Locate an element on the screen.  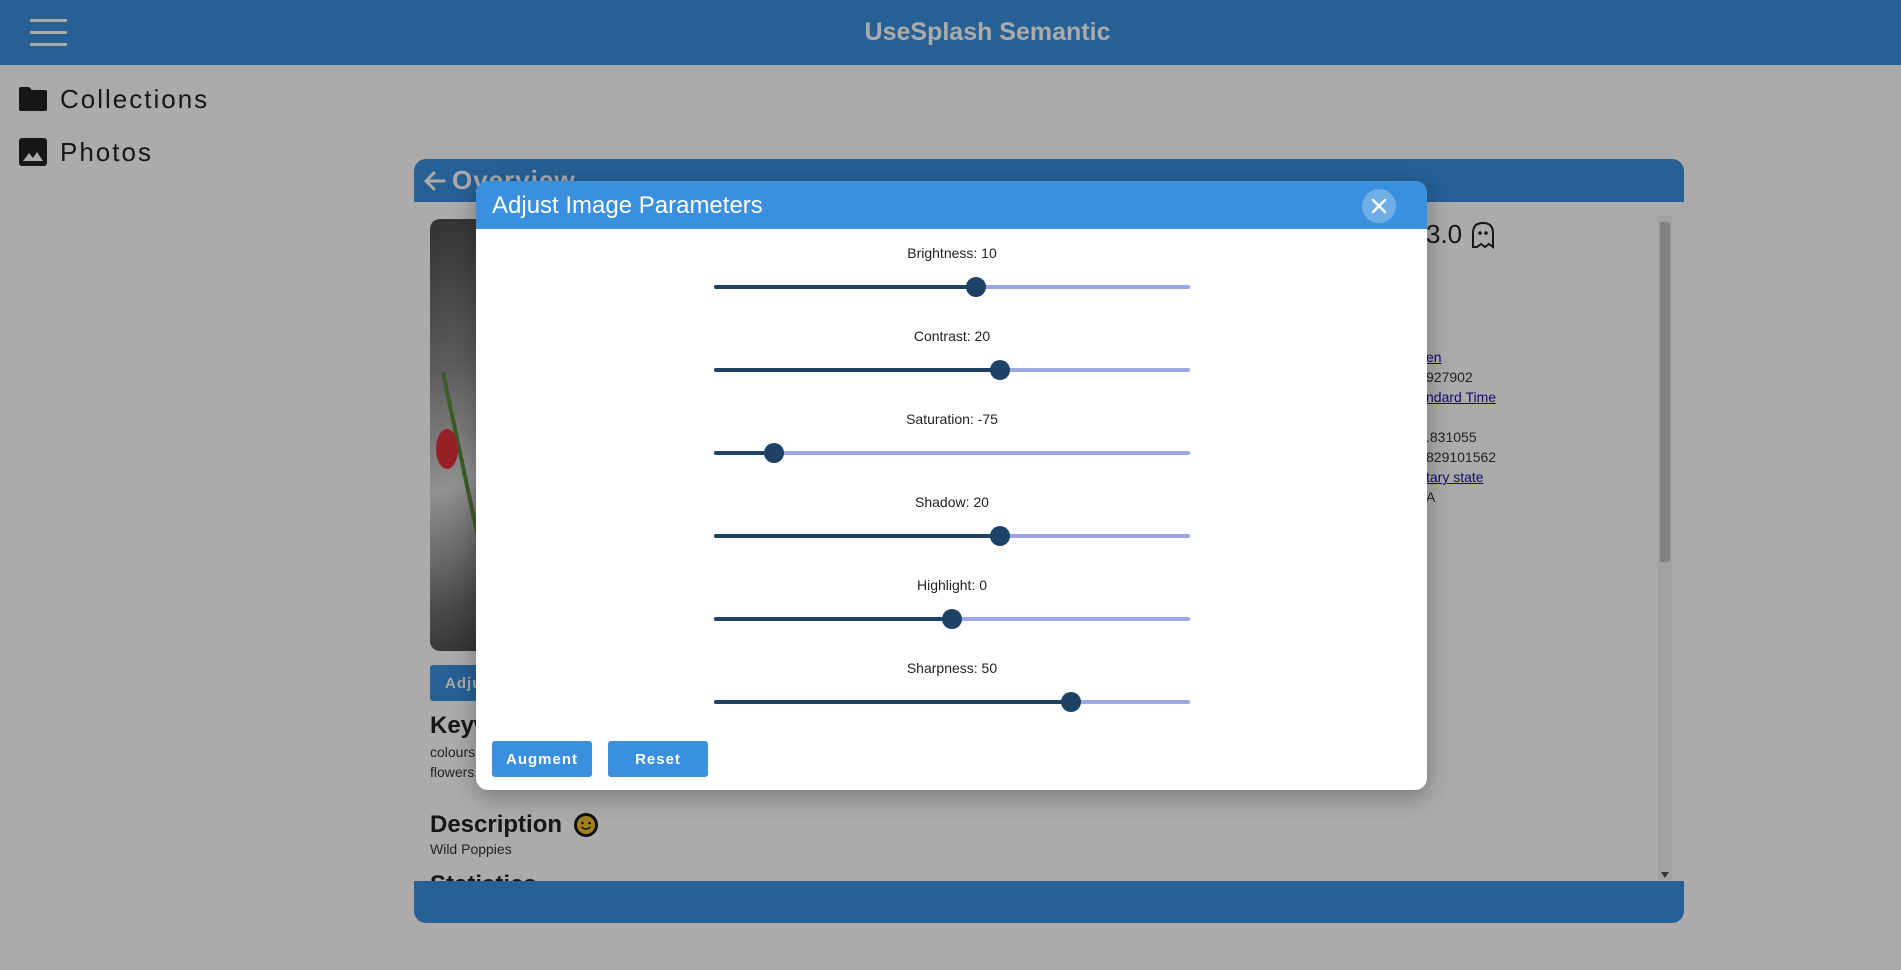
saturation-slider: Saturation: -75 is located at coordinates (952, 451).